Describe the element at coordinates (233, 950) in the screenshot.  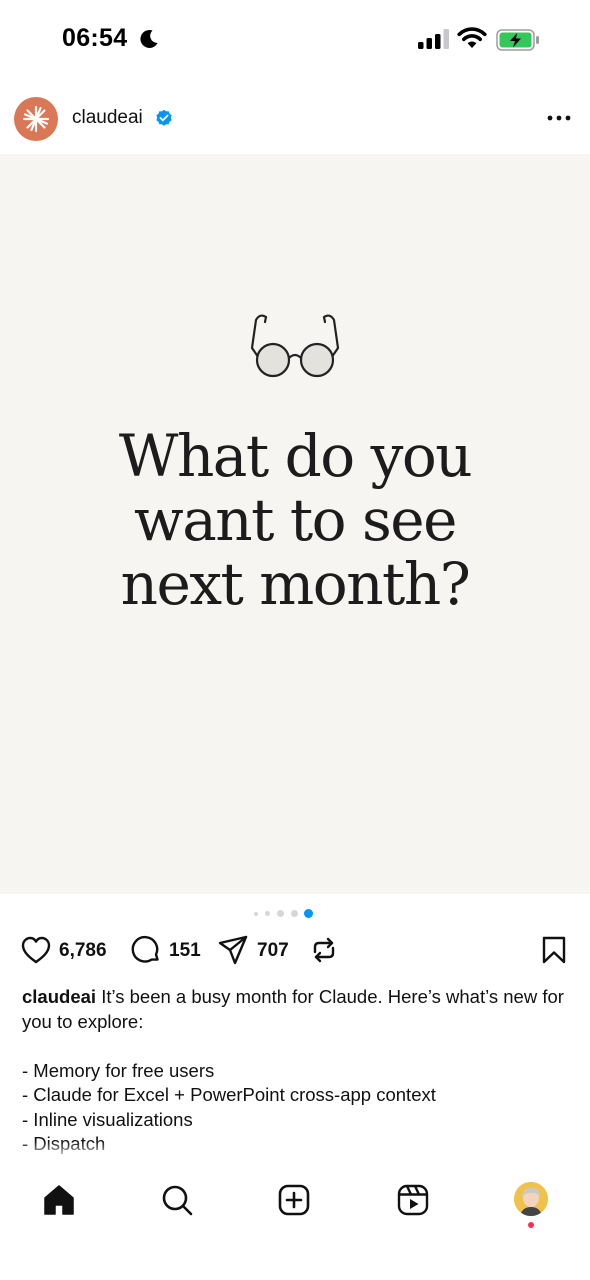
I see `share-paper-plane-icon` at that location.